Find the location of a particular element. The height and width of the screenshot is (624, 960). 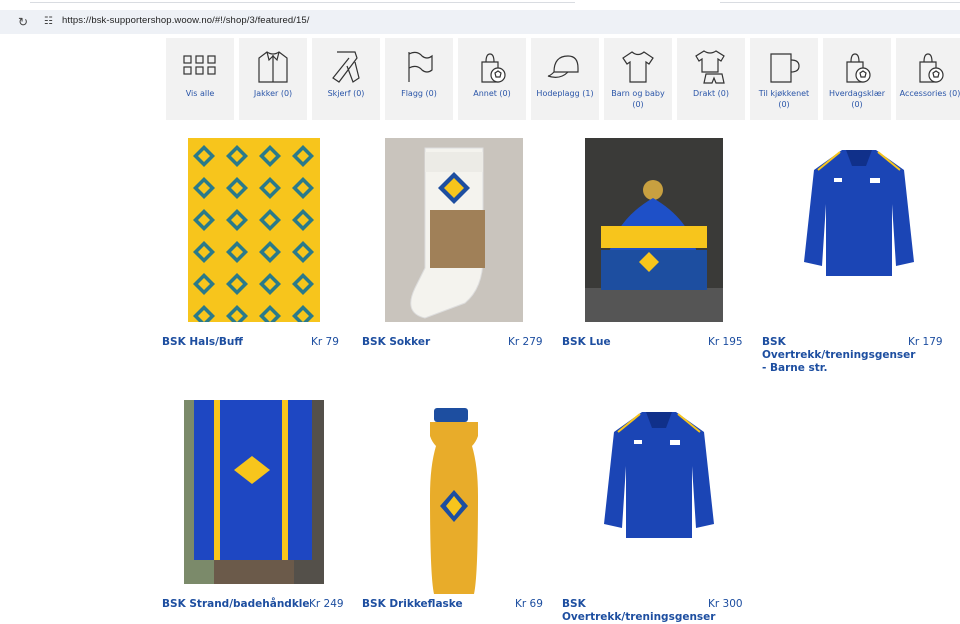

category-hverdagsklaer: Hverdagsklær (0) is located at coordinates (857, 79).